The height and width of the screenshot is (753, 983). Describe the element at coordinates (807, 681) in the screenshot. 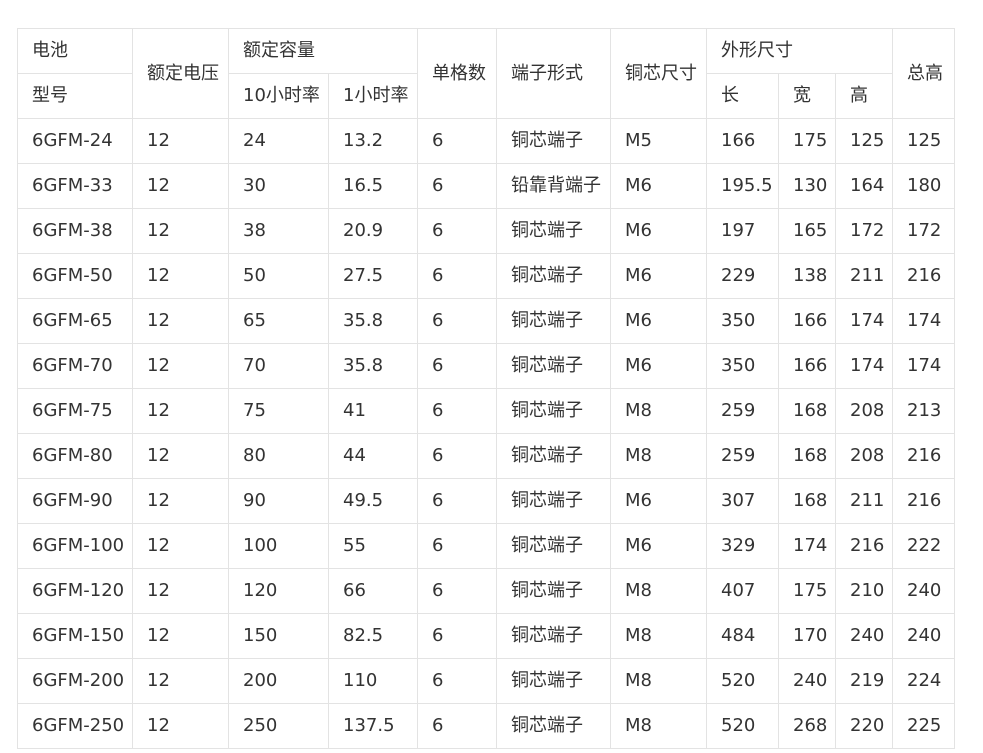

I see `cell-width: 240` at that location.